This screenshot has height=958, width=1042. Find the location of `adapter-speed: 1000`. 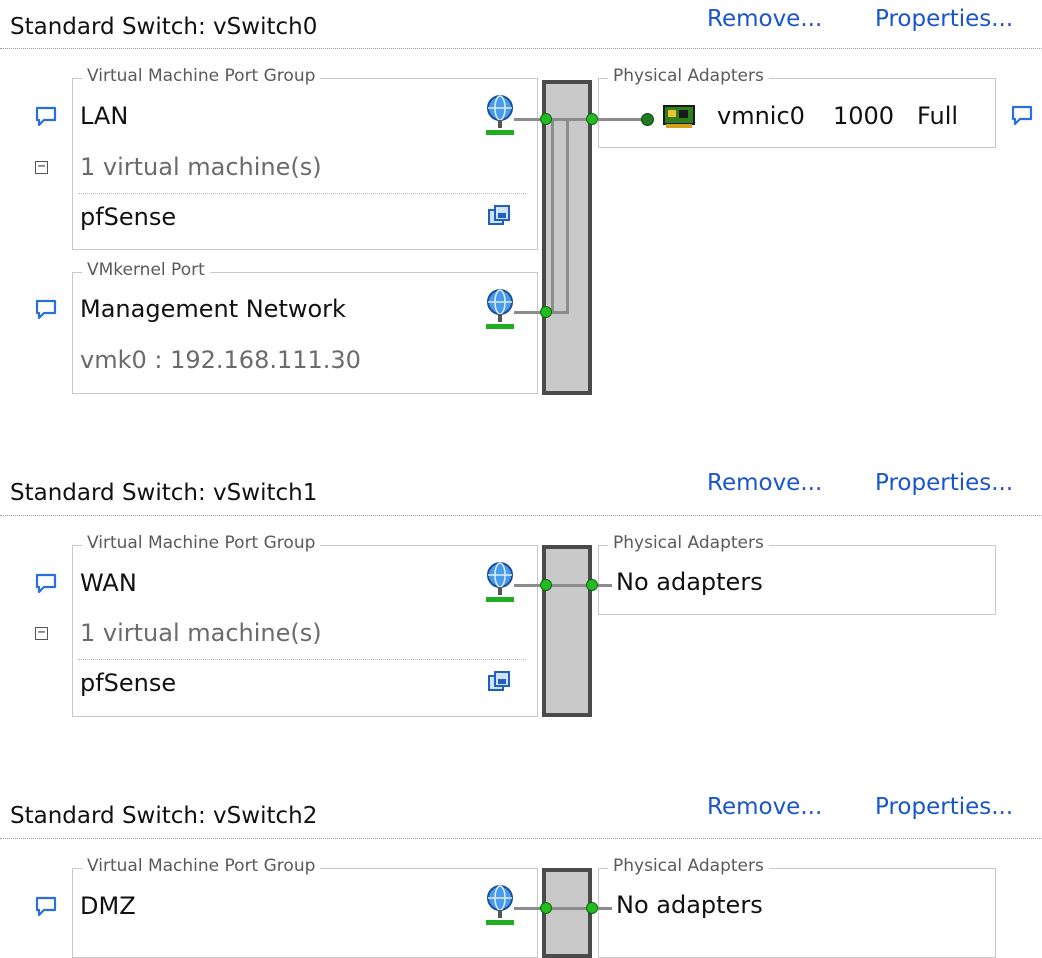

adapter-speed: 1000 is located at coordinates (864, 116).